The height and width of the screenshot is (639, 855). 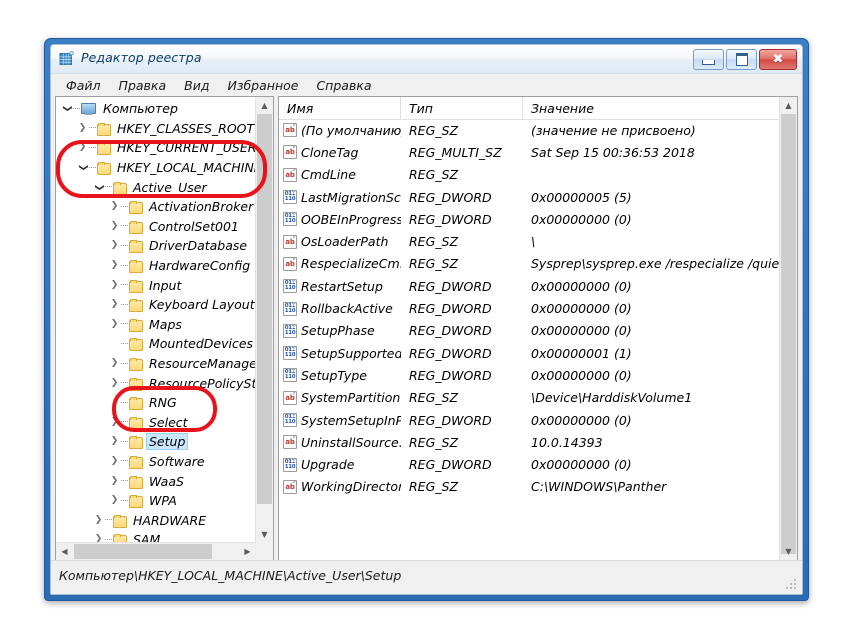 What do you see at coordinates (156, 325) in the screenshot?
I see `tree-item-maps: ❯ Maps` at bounding box center [156, 325].